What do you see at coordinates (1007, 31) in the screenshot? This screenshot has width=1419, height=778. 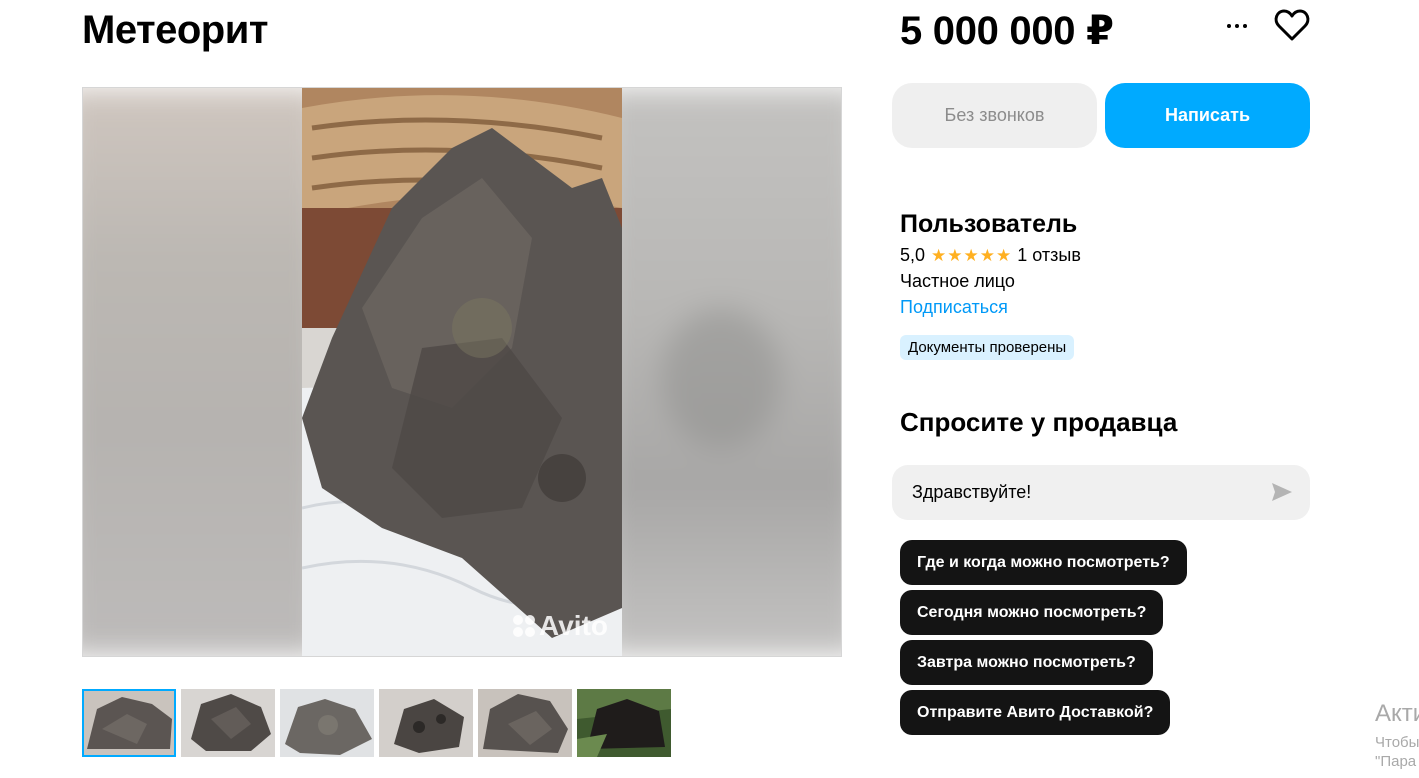 I see `price: 5 000 000 ₽` at bounding box center [1007, 31].